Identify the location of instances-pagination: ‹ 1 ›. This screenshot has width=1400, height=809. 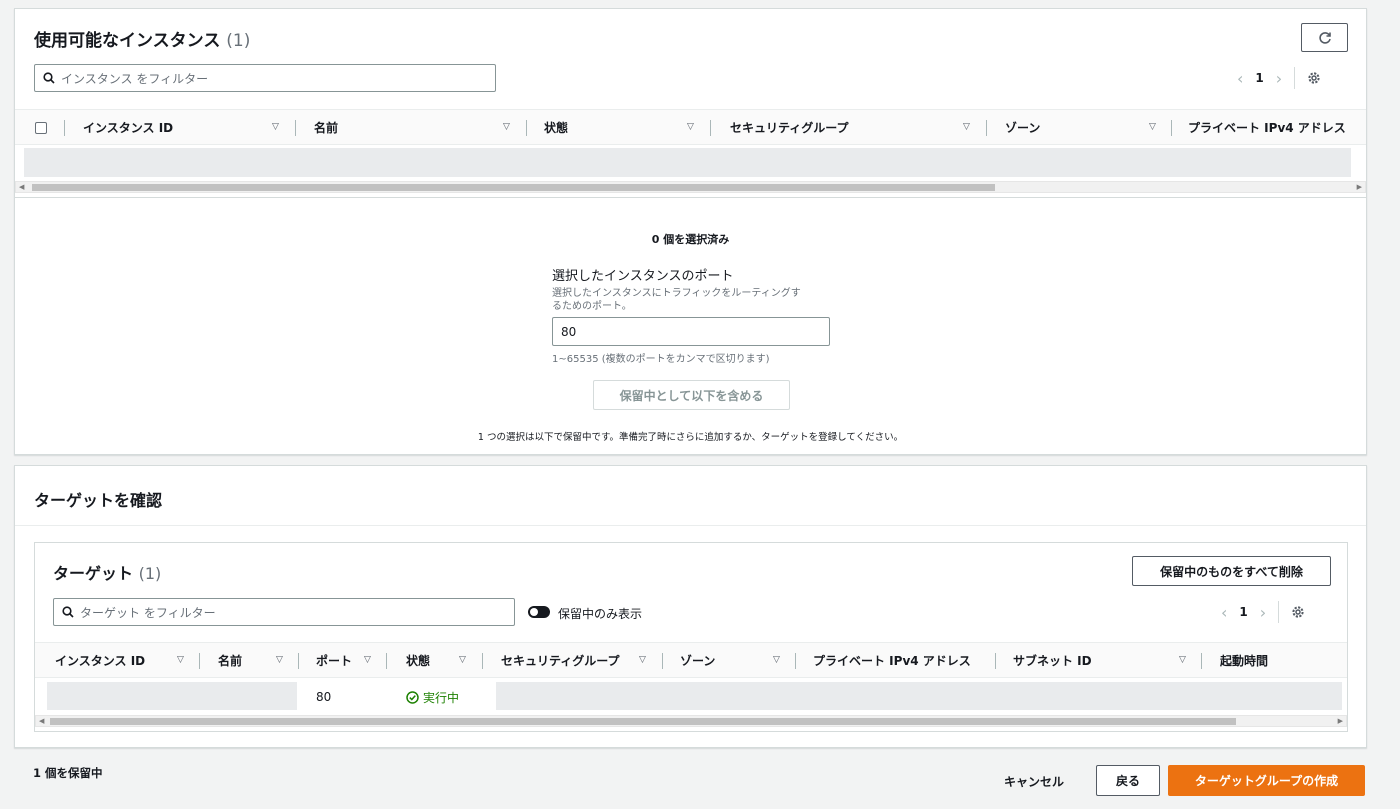
(1279, 78).